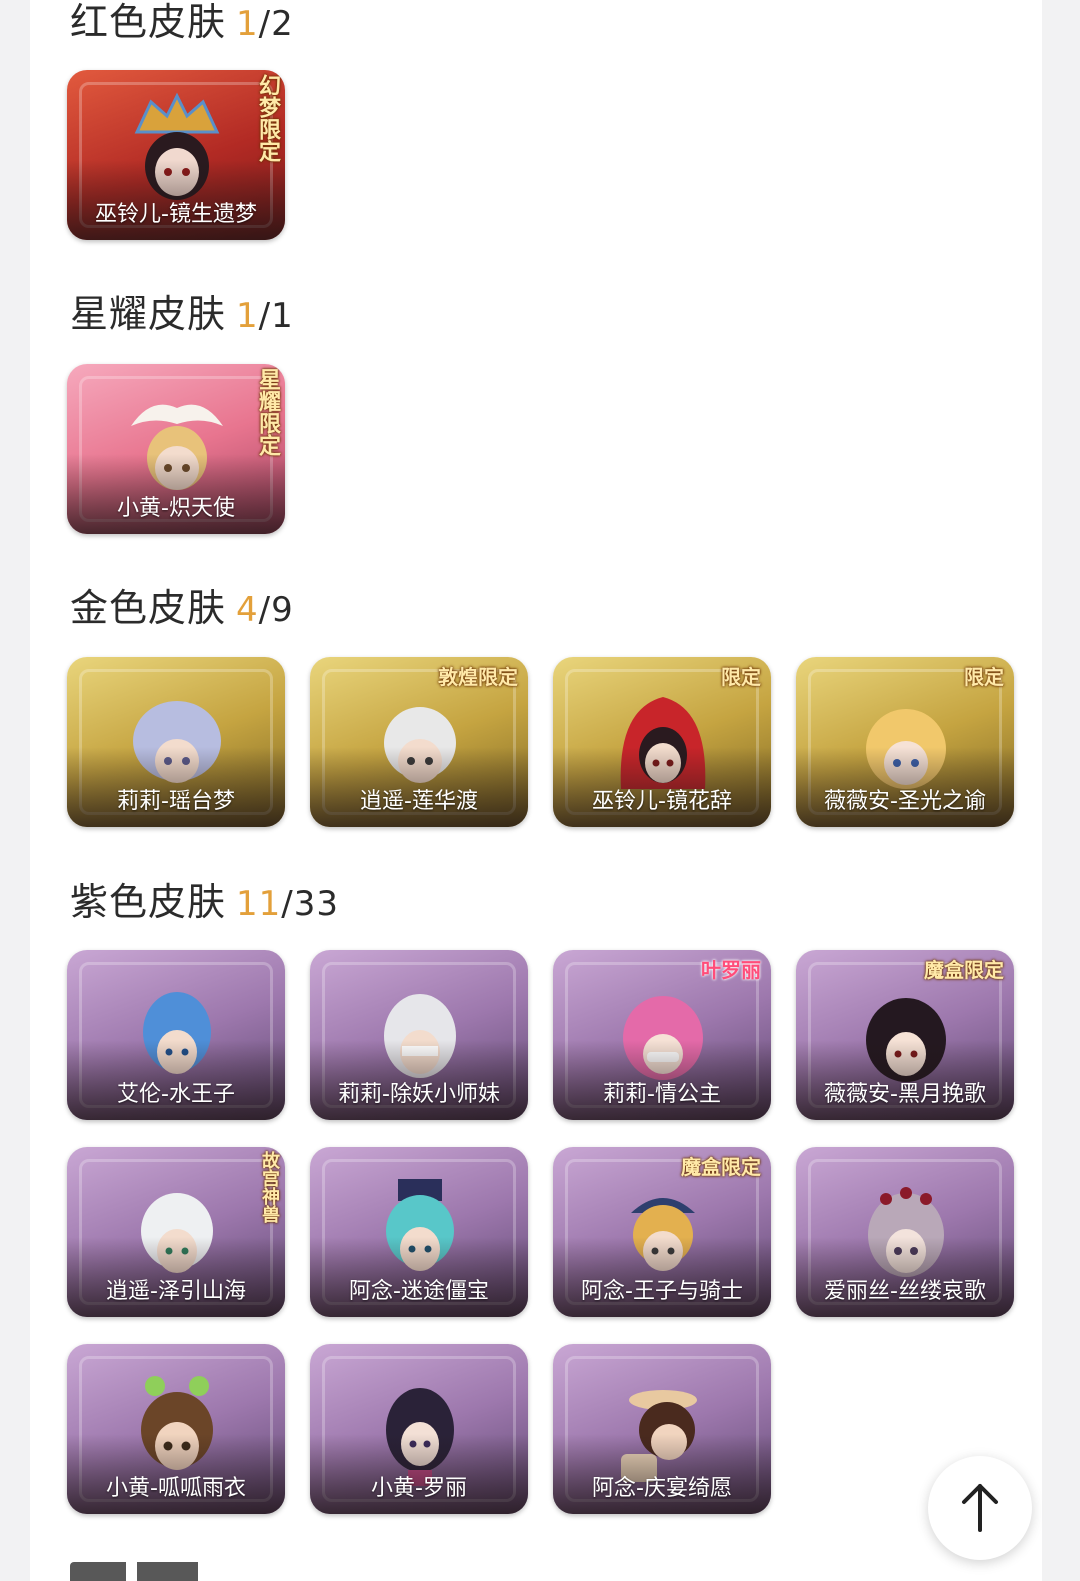 The width and height of the screenshot is (1080, 1581). What do you see at coordinates (176, 1488) in the screenshot?
I see `skin-name: 小黄-呱呱雨衣` at bounding box center [176, 1488].